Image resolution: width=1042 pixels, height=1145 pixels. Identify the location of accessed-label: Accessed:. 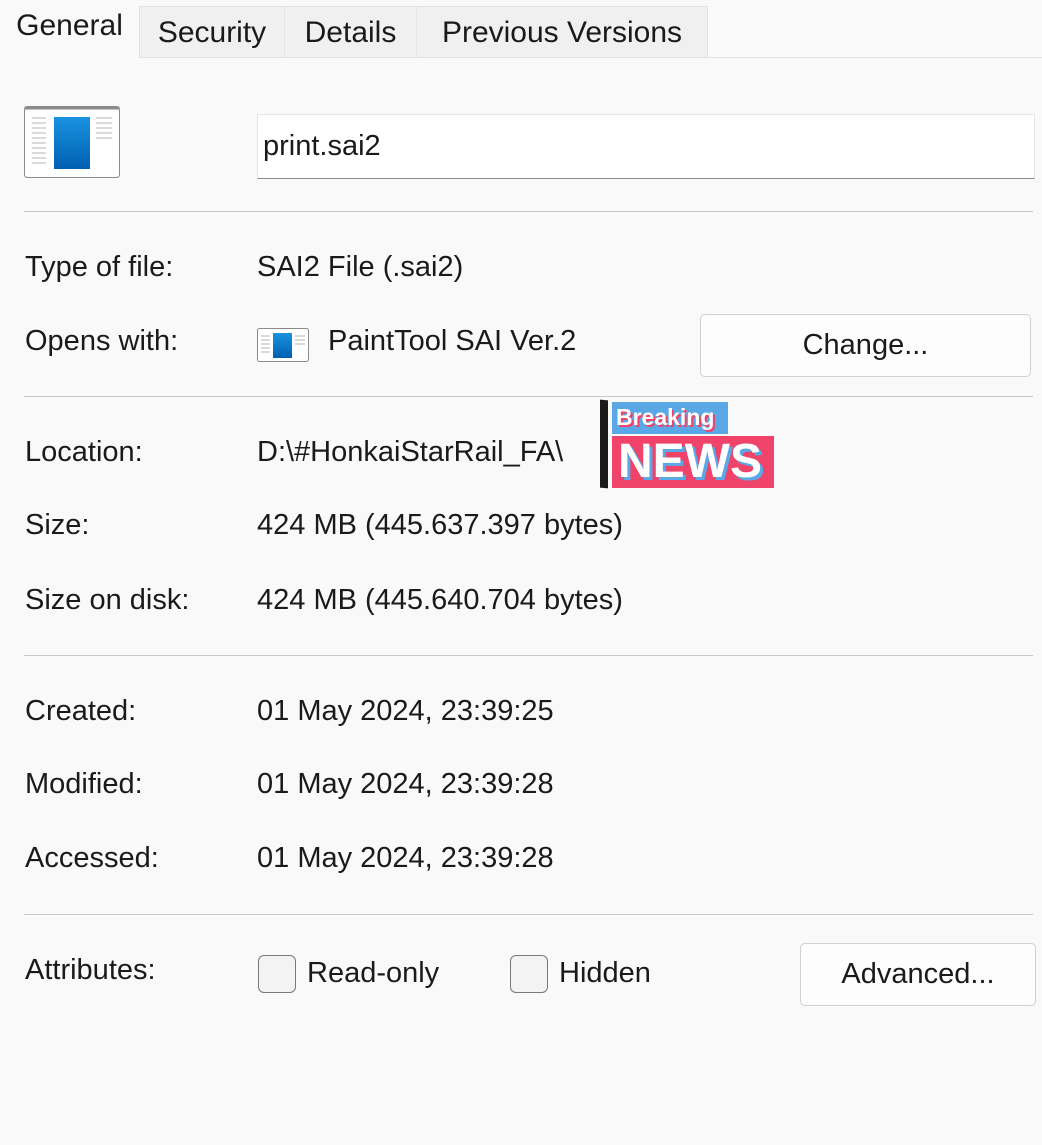
(92, 858).